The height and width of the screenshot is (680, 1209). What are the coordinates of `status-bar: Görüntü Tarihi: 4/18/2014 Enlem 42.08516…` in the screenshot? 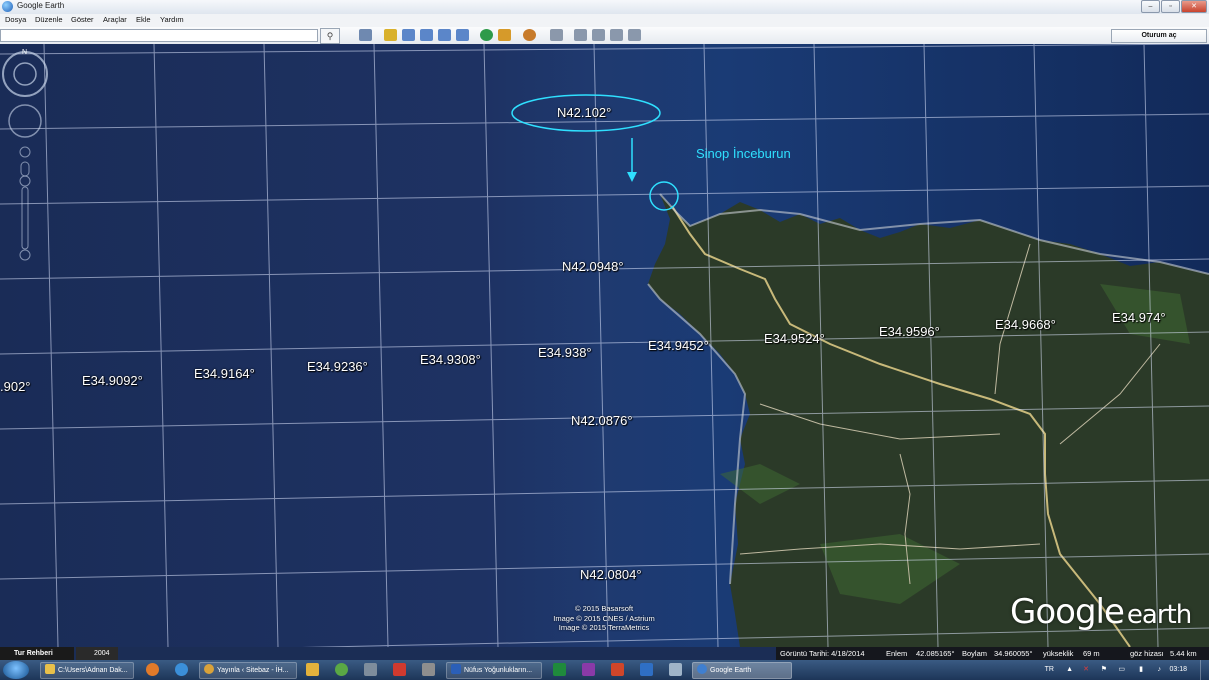 It's located at (992, 653).